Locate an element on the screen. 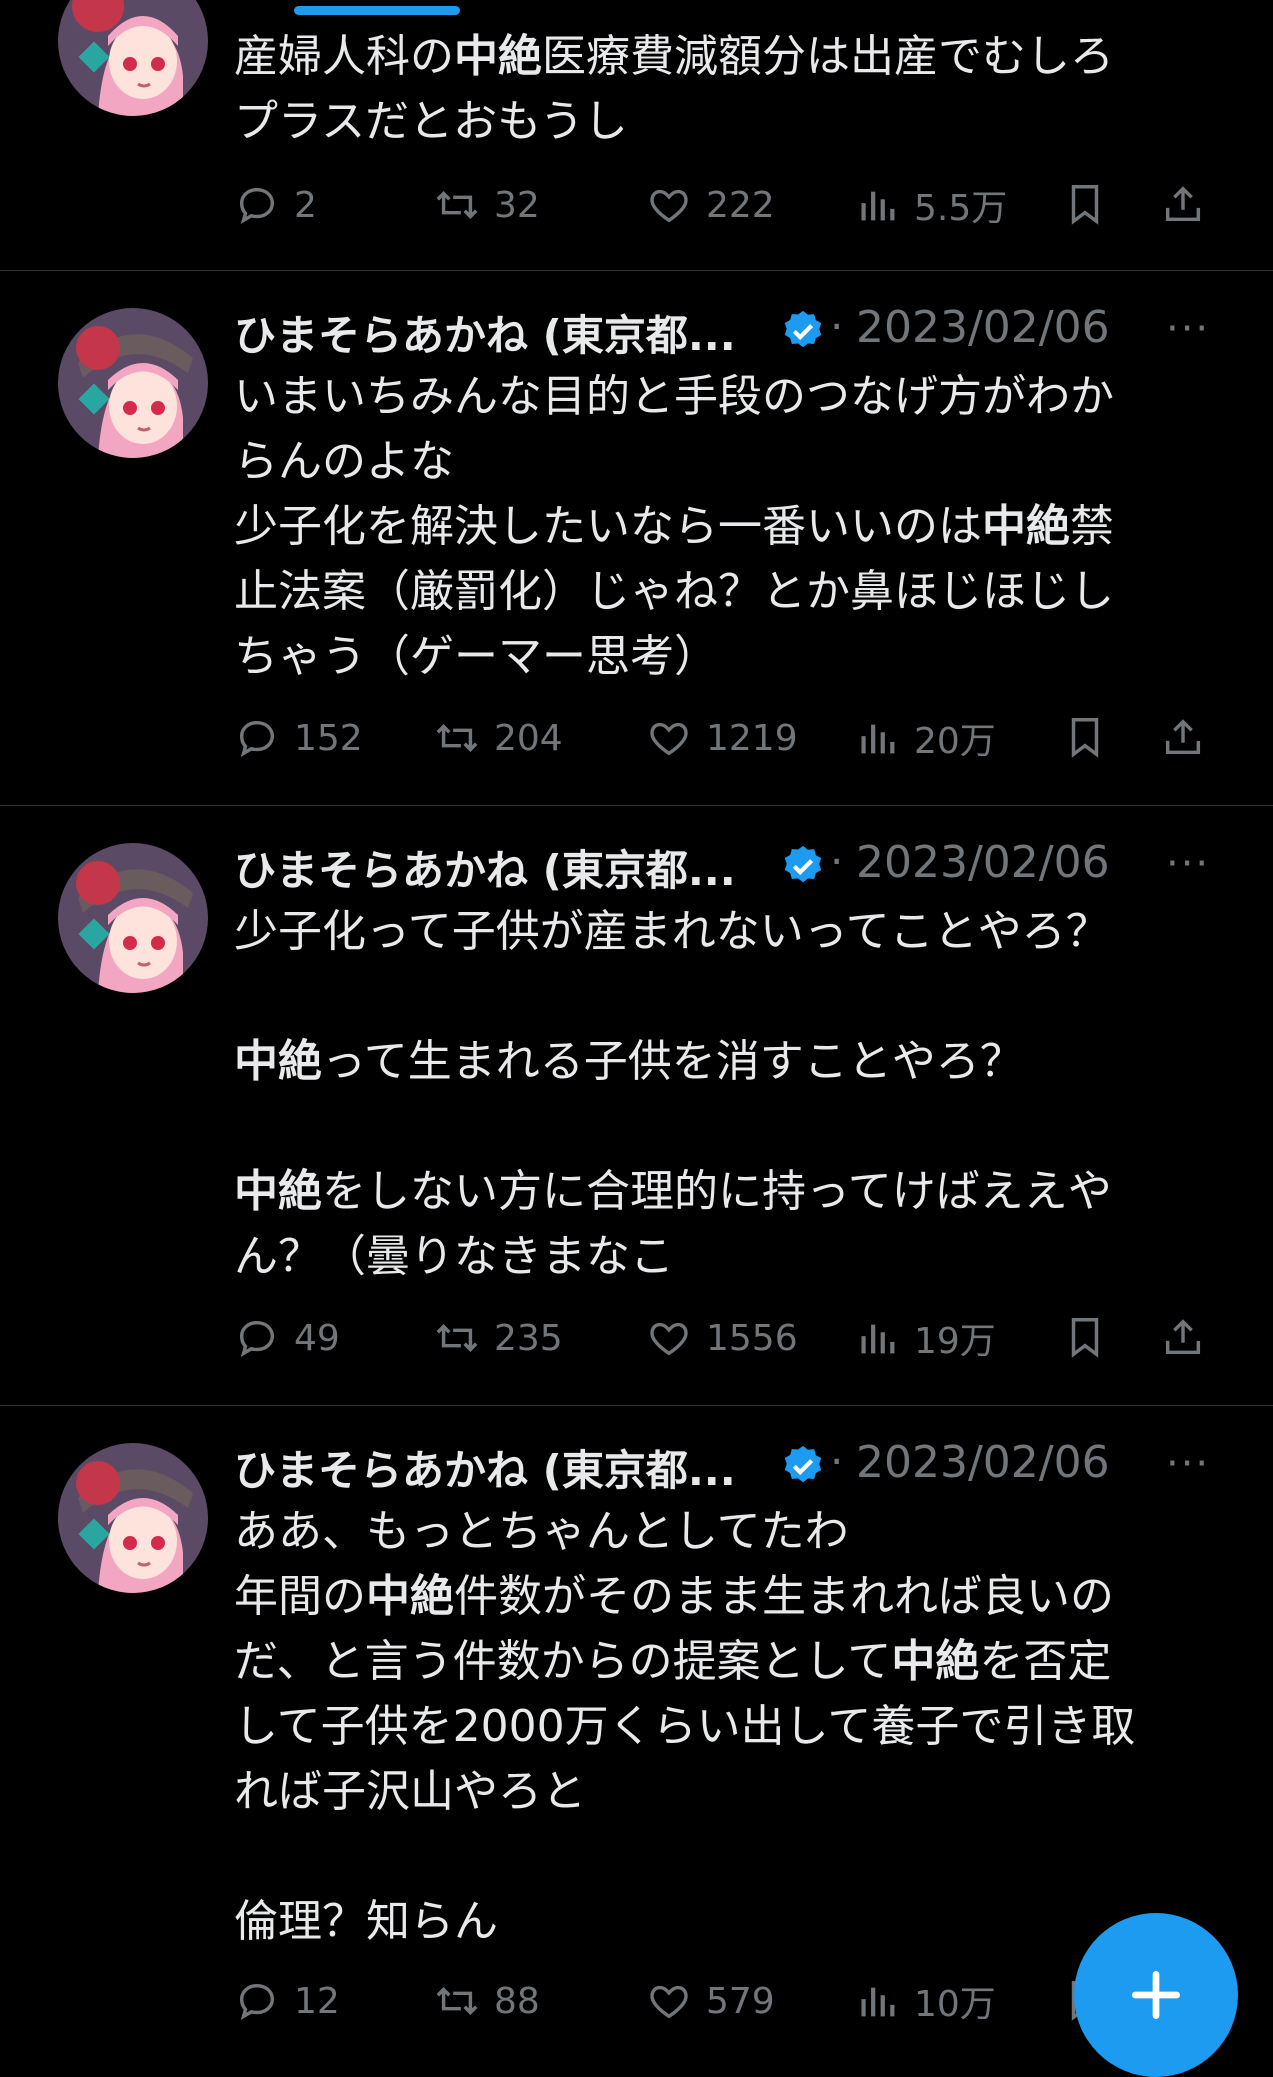  reply-count: 152 is located at coordinates (328, 738).